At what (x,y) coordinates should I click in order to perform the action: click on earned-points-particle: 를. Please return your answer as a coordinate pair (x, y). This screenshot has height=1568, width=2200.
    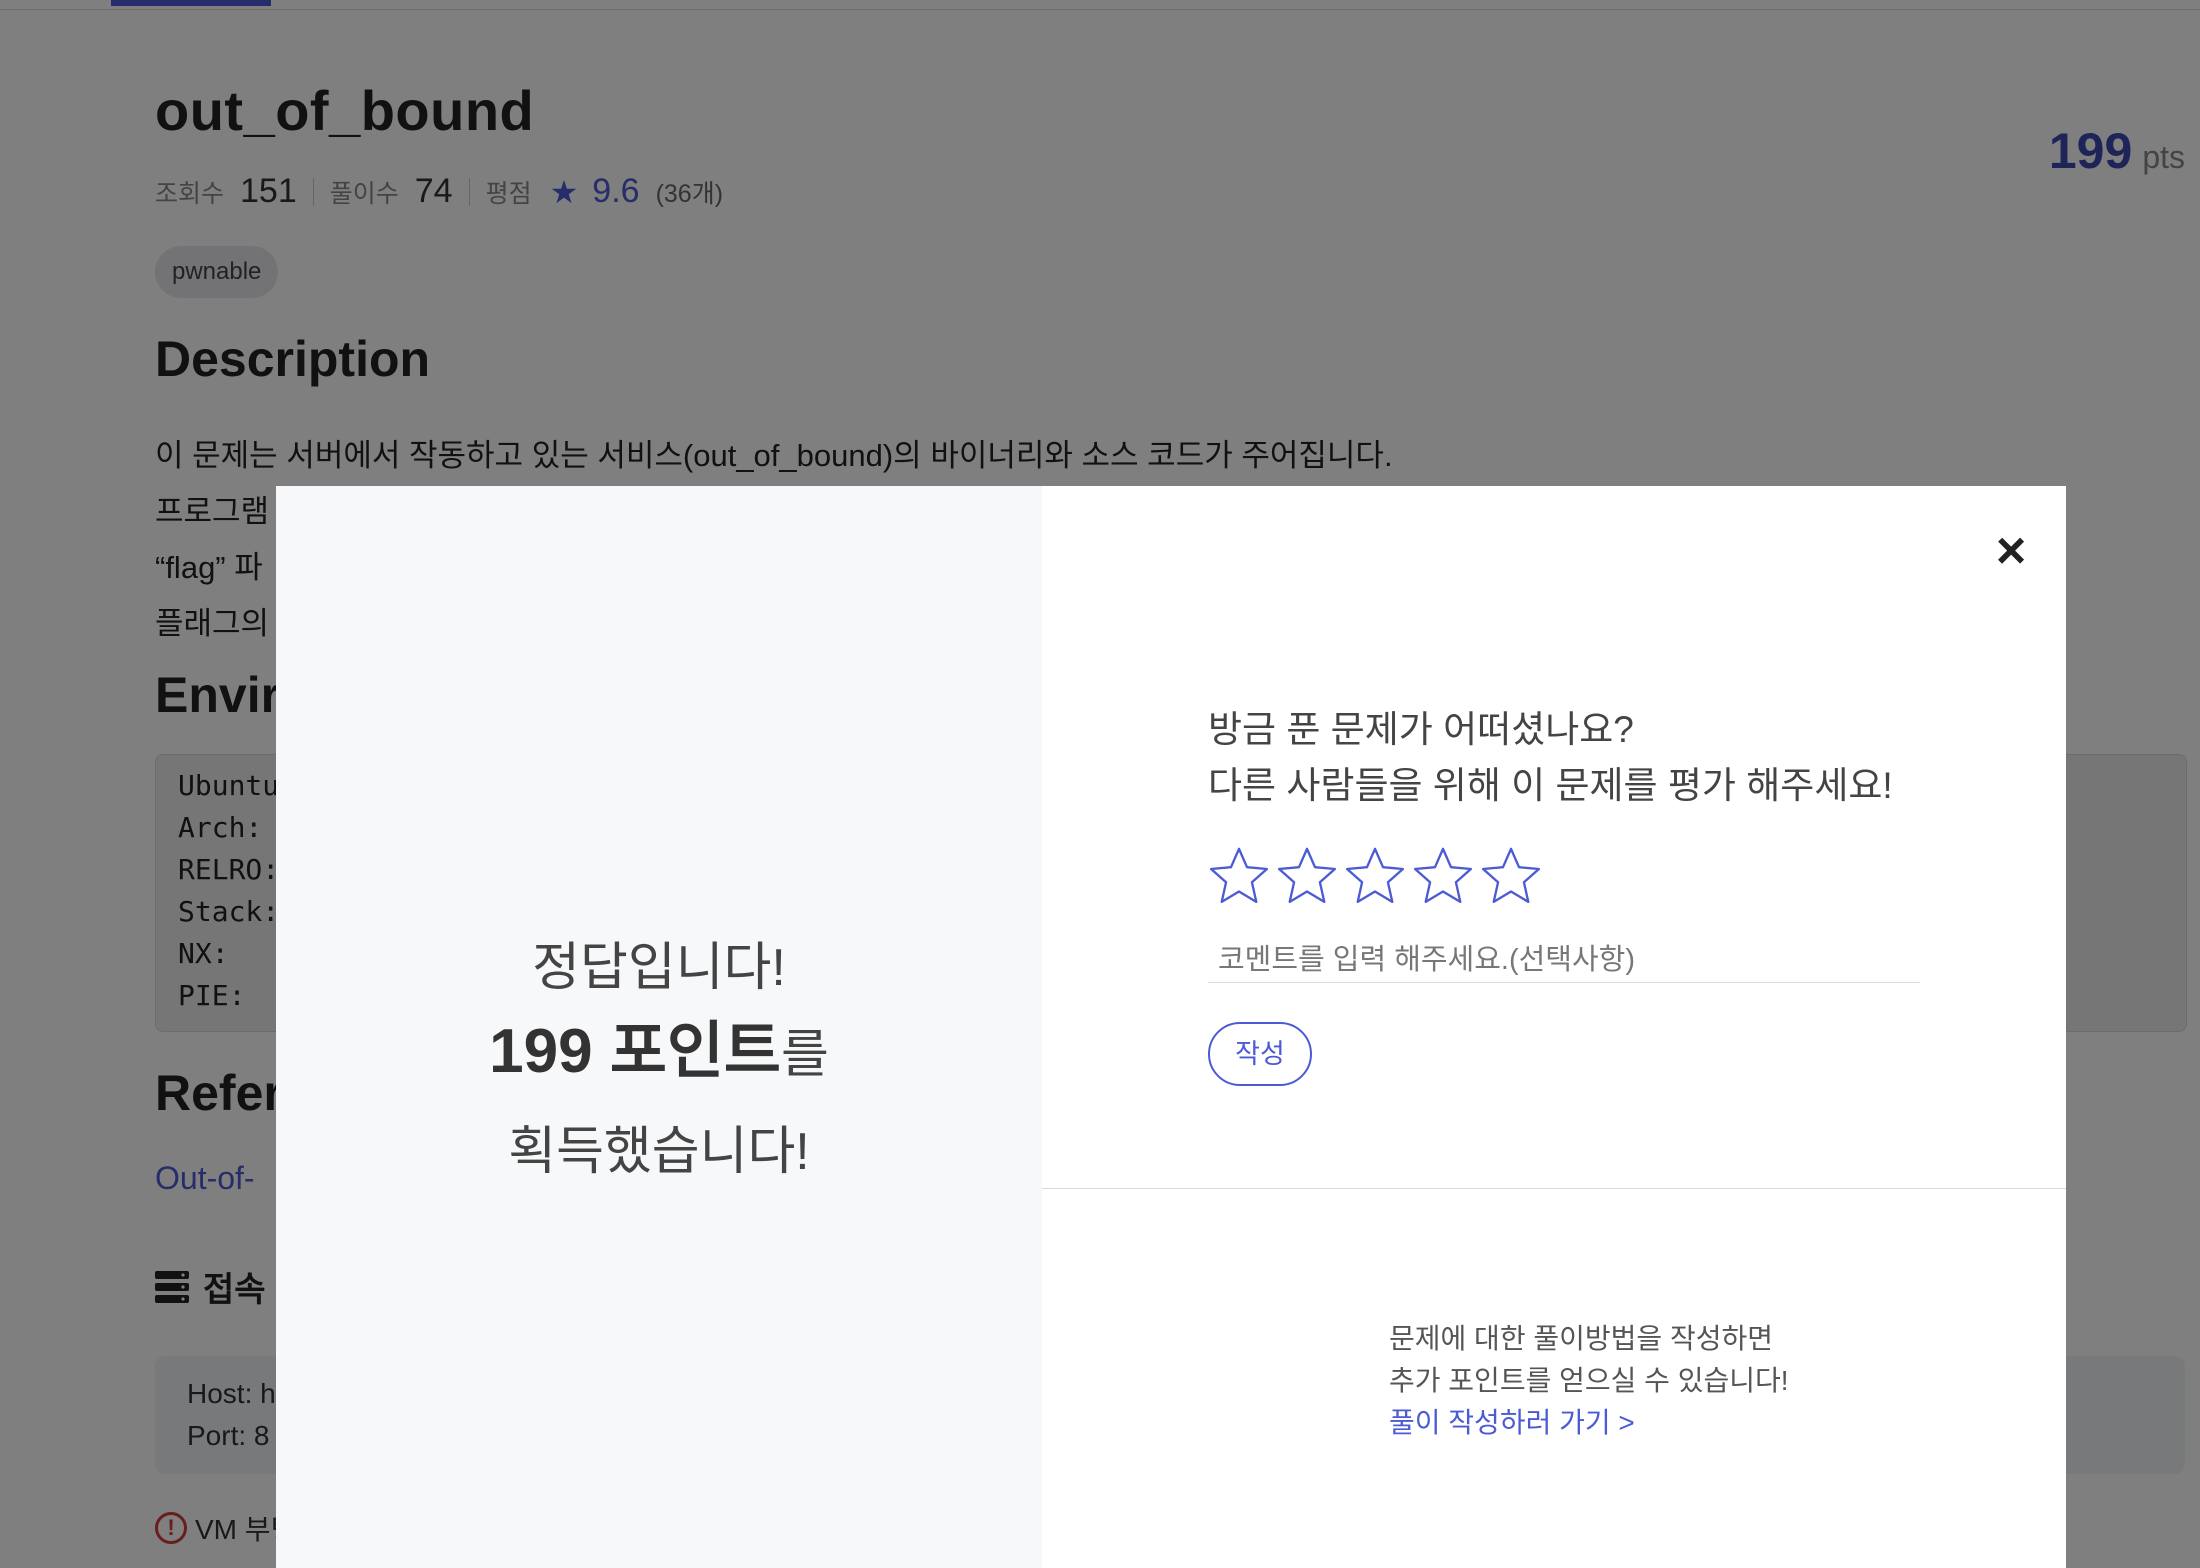
    Looking at the image, I should click on (804, 1055).